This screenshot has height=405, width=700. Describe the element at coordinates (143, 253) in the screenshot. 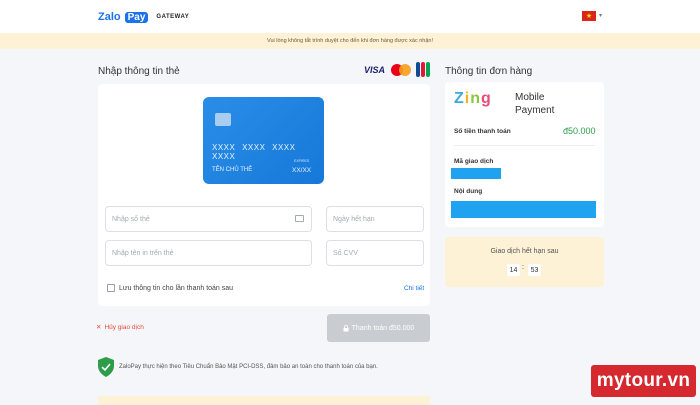

I see `name-placeholder: Nhập tên in trên thẻ` at that location.